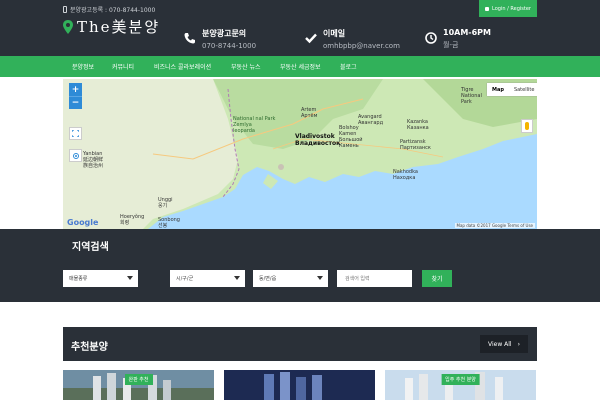 The height and width of the screenshot is (400, 600). What do you see at coordinates (119, 27) in the screenshot?
I see `logo-text: The美분양` at bounding box center [119, 27].